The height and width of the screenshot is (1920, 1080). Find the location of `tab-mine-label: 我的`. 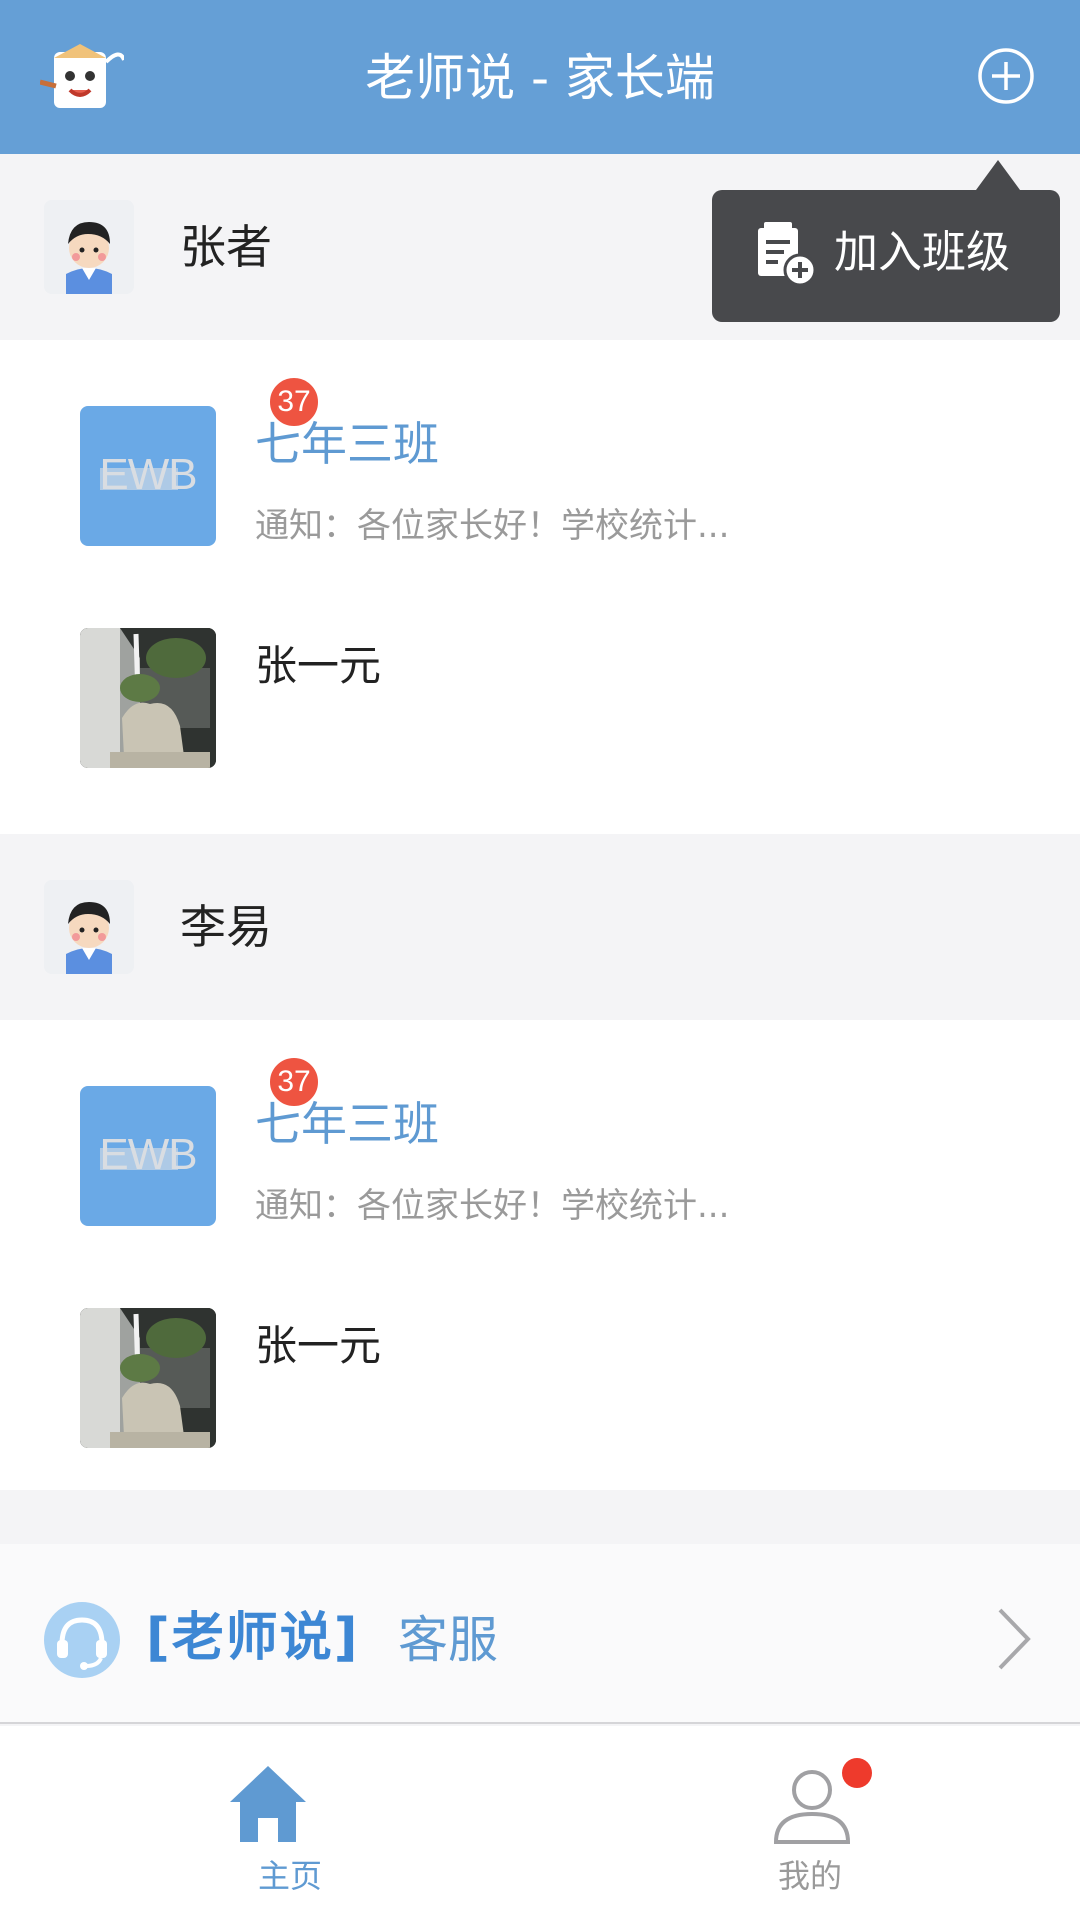

tab-mine-label: 我的 is located at coordinates (809, 1876).